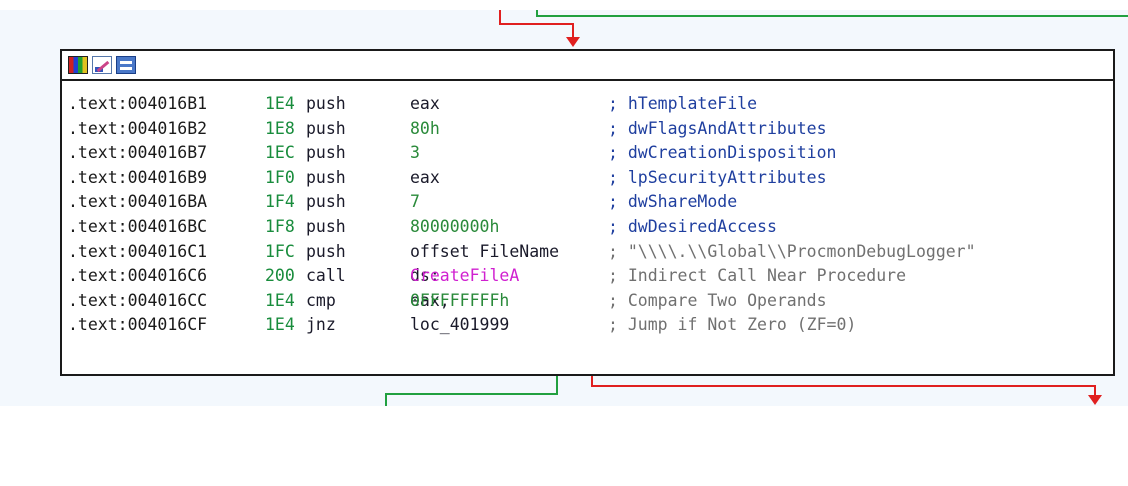 This screenshot has height=486, width=1128. I want to click on address: .text:004016B7, so click(137, 153).